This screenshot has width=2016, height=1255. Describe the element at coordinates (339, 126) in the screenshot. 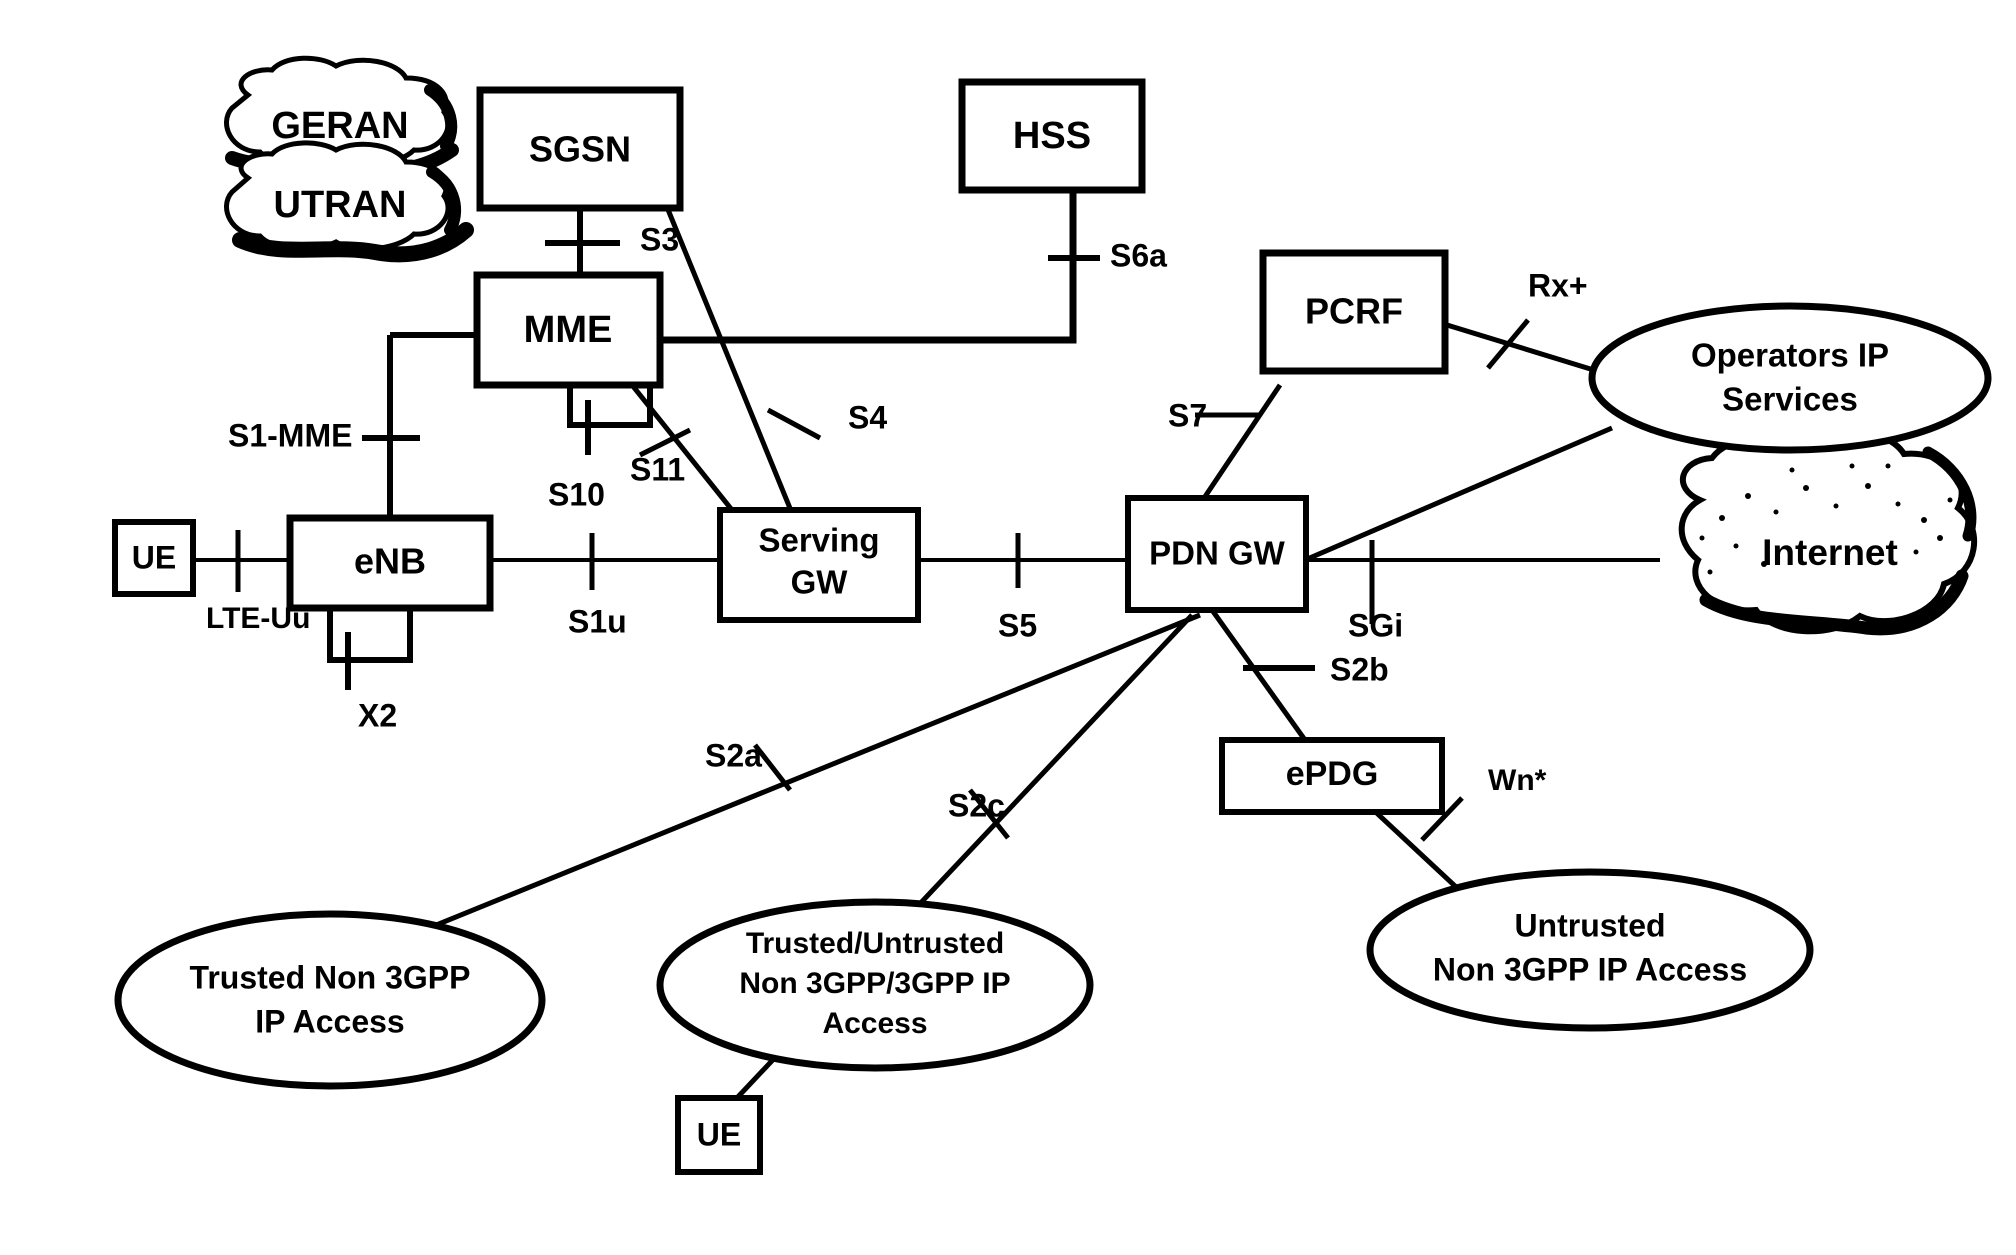

I see `node-geran-label: GERAN` at that location.